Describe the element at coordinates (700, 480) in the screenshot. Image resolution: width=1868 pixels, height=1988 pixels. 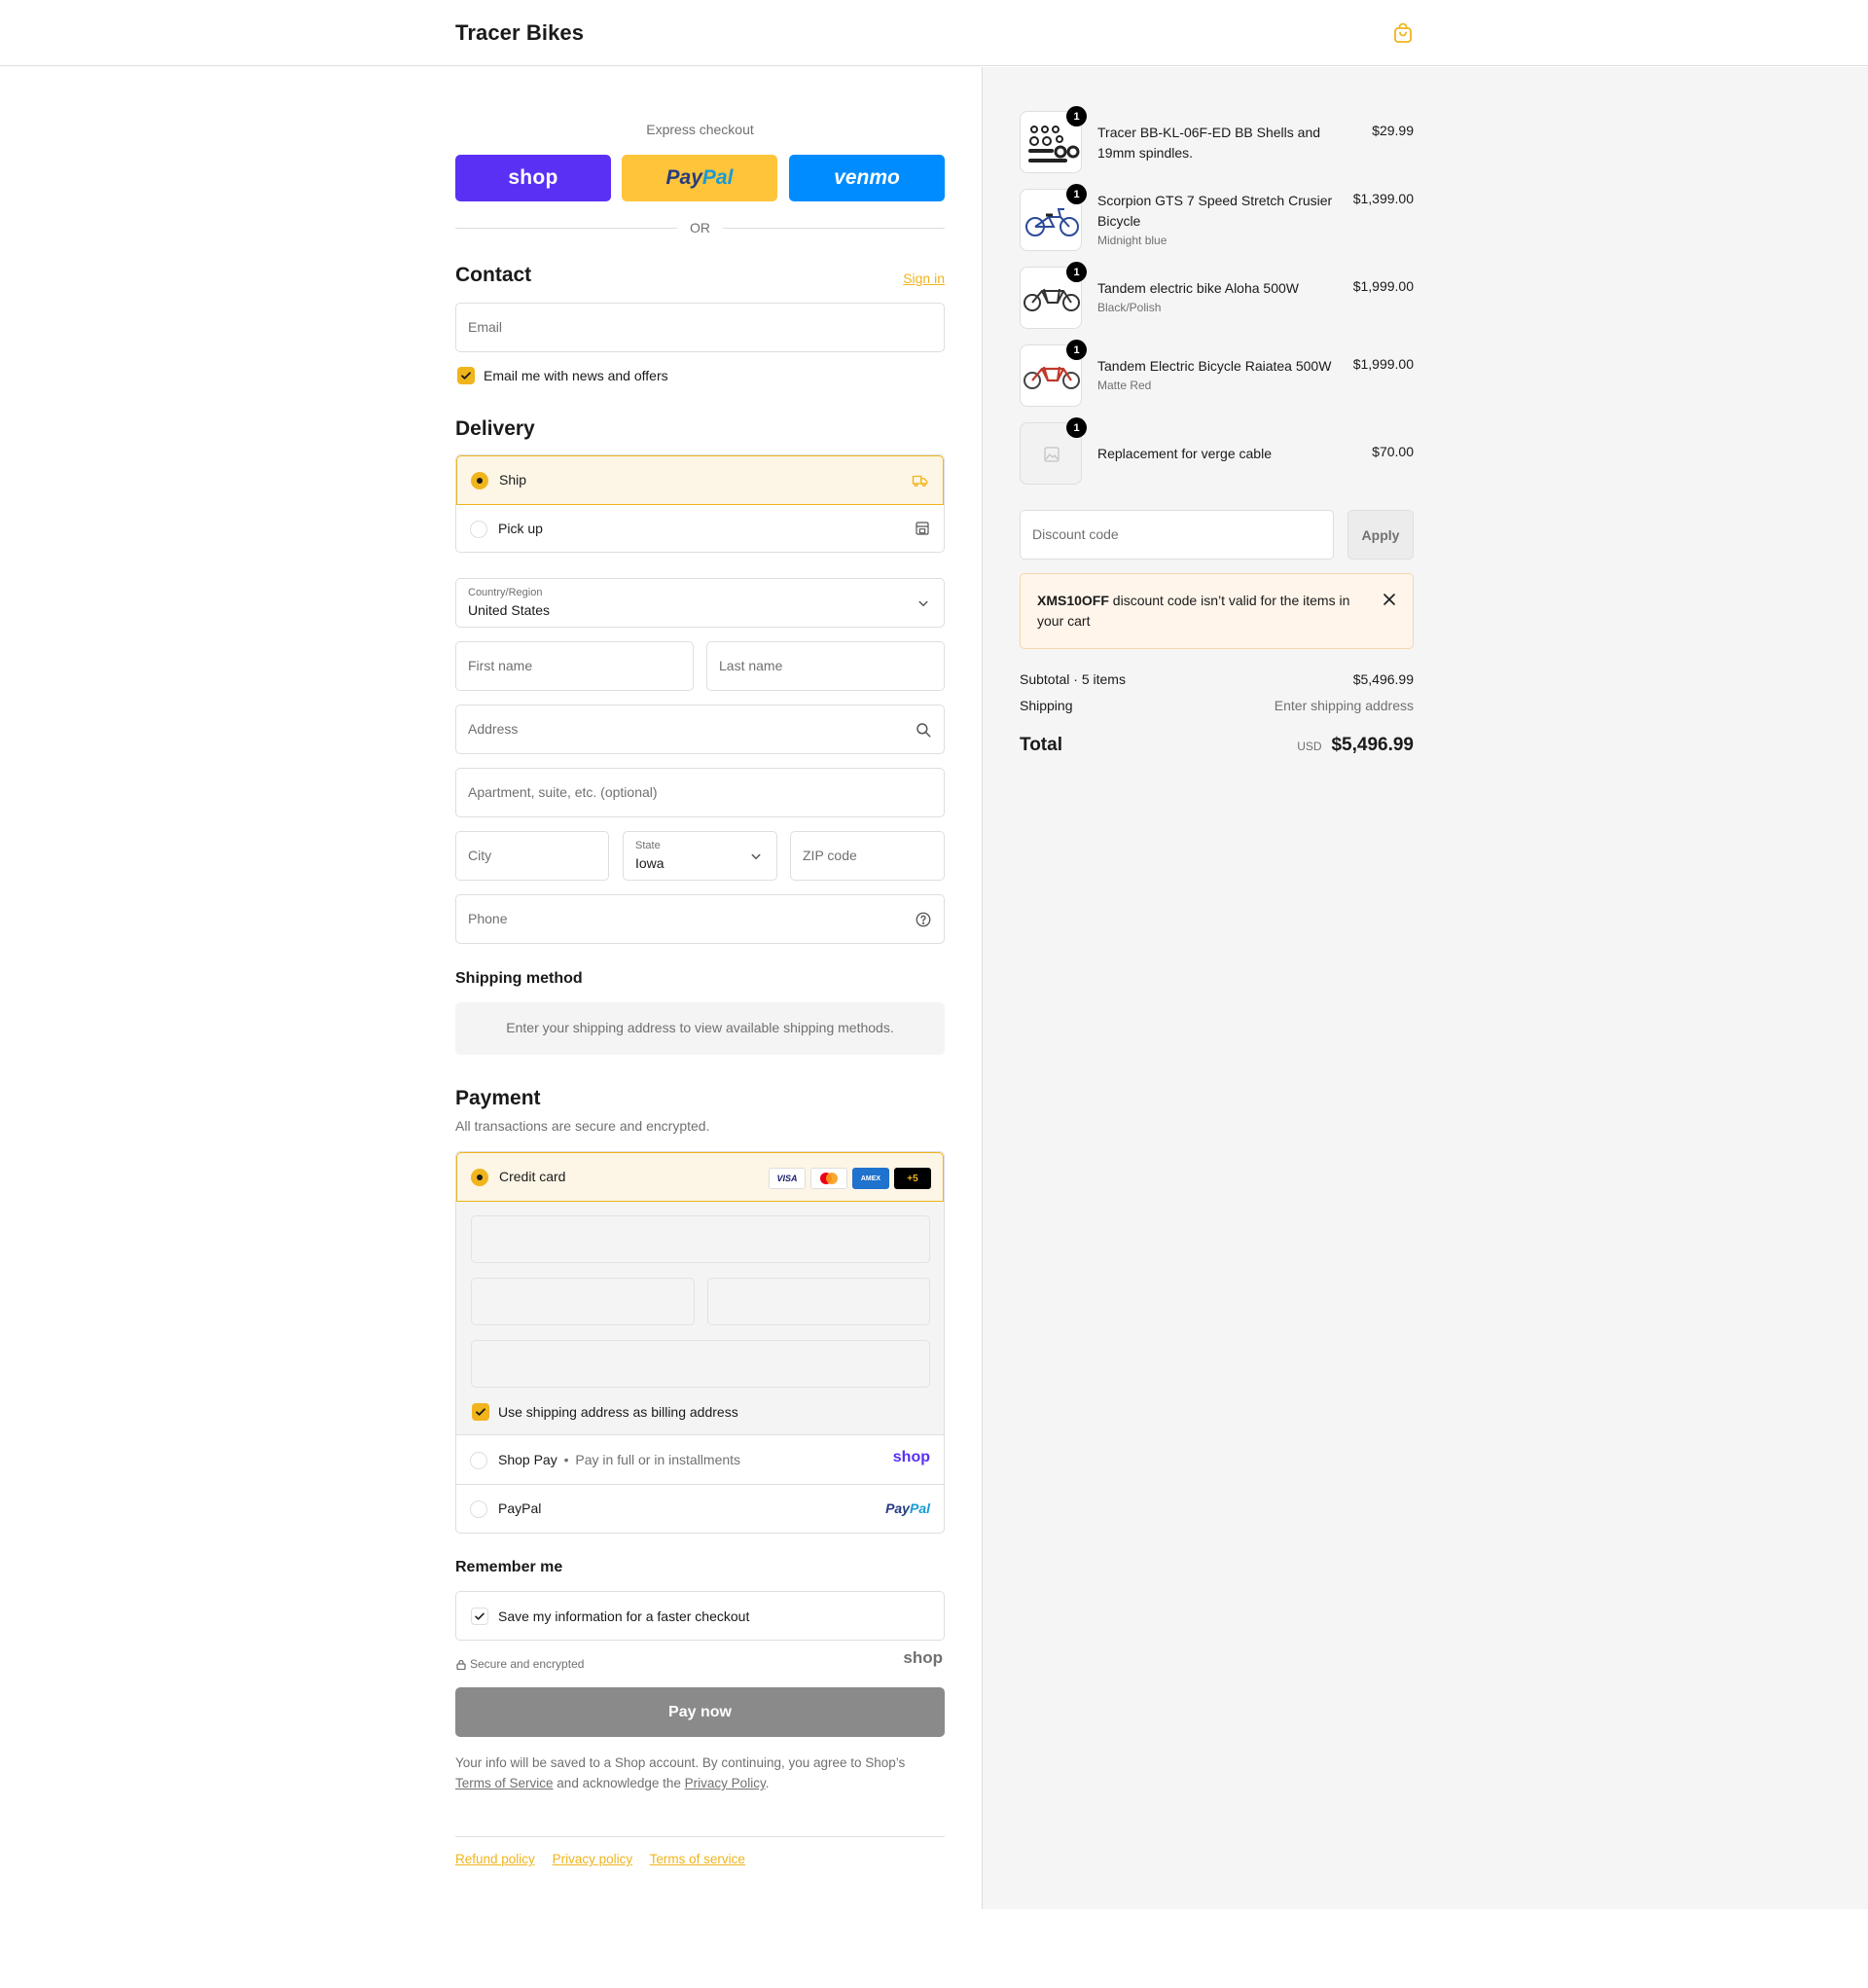
I see `ship-option: Ship` at that location.